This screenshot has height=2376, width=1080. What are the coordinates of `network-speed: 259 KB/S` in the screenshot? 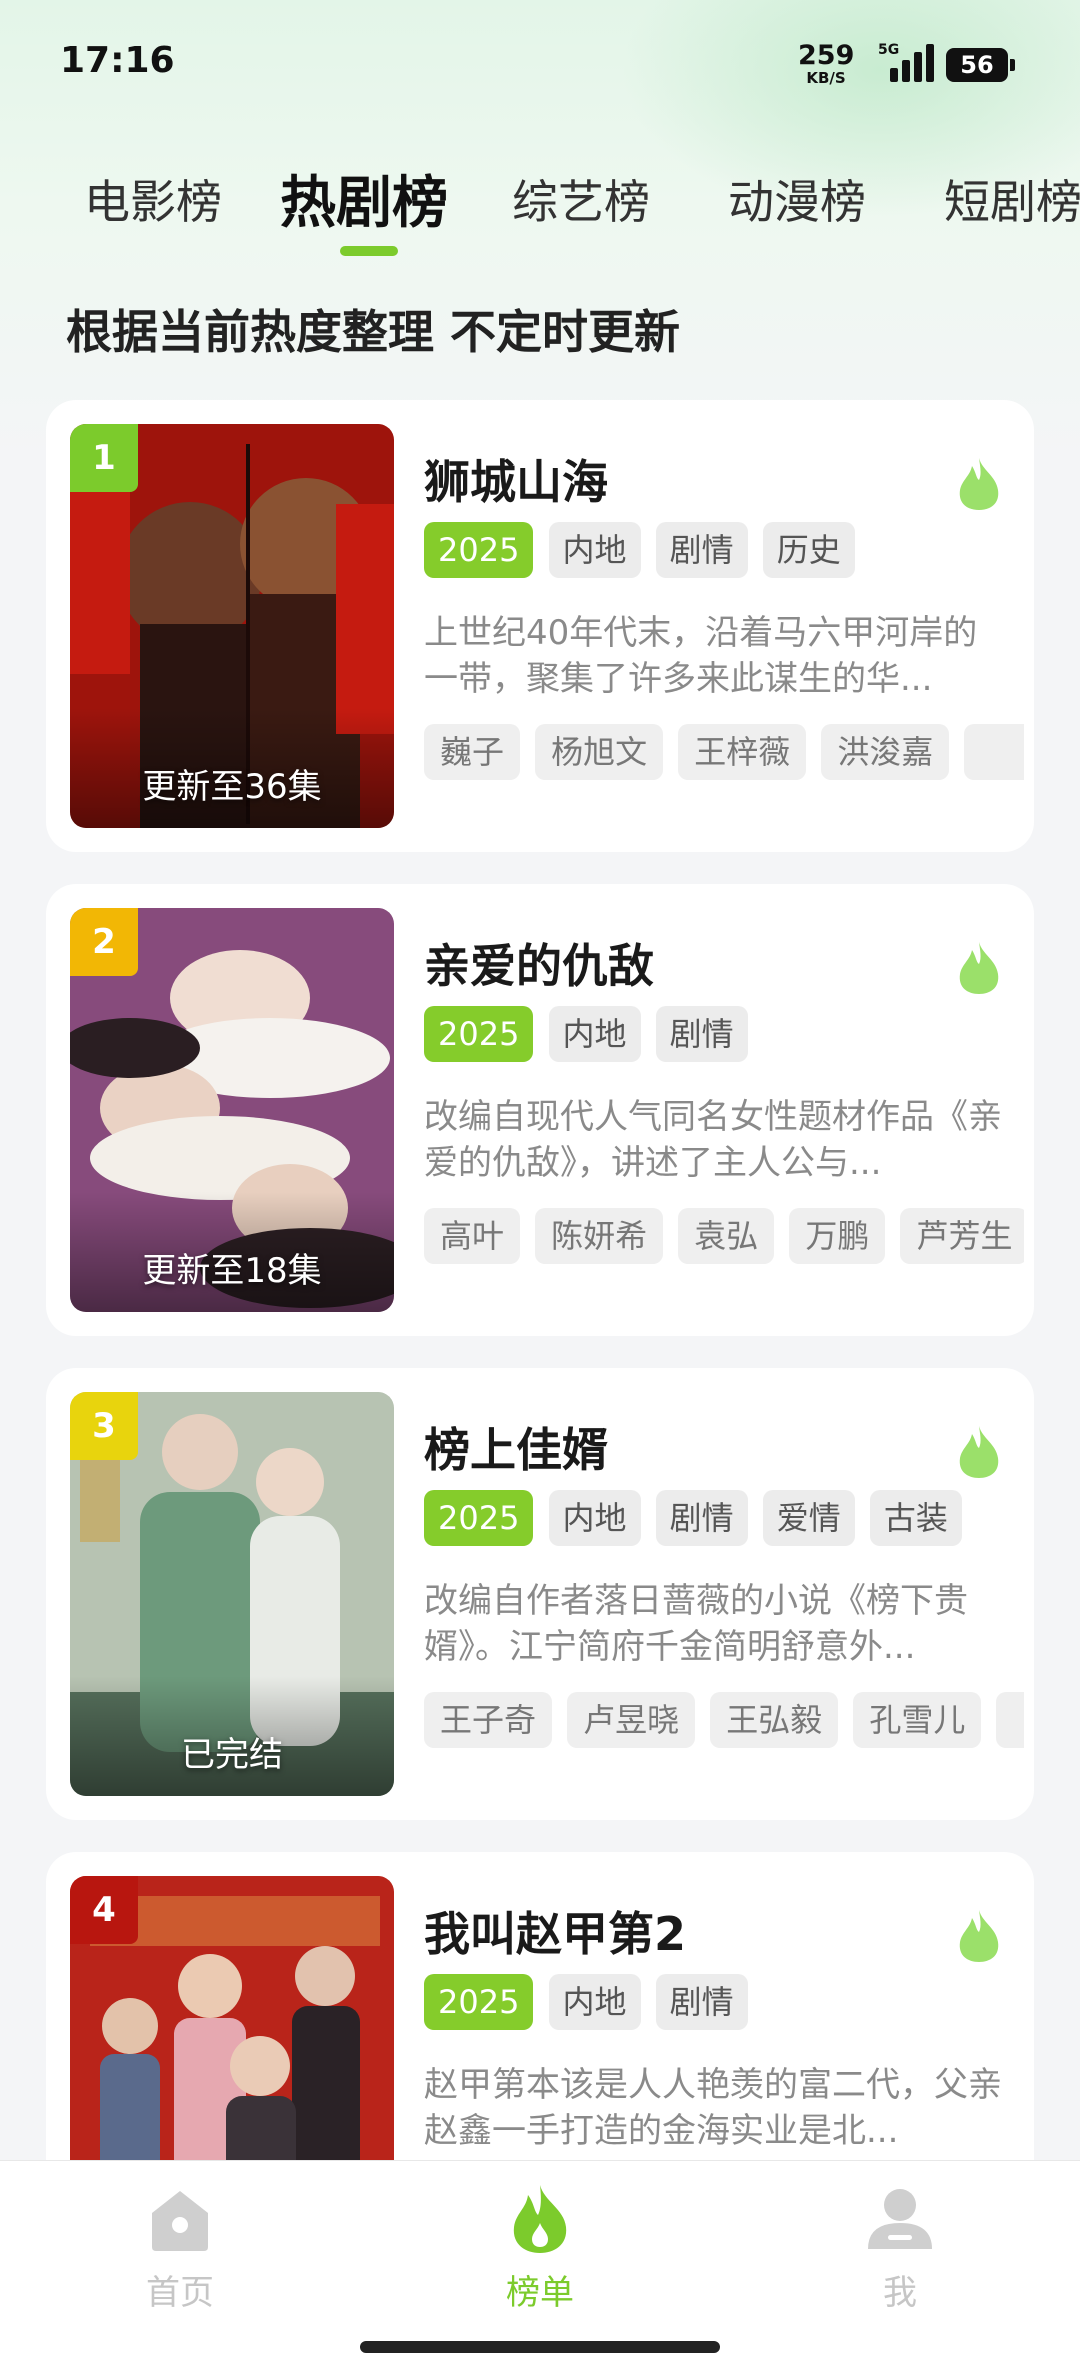 It's located at (826, 64).